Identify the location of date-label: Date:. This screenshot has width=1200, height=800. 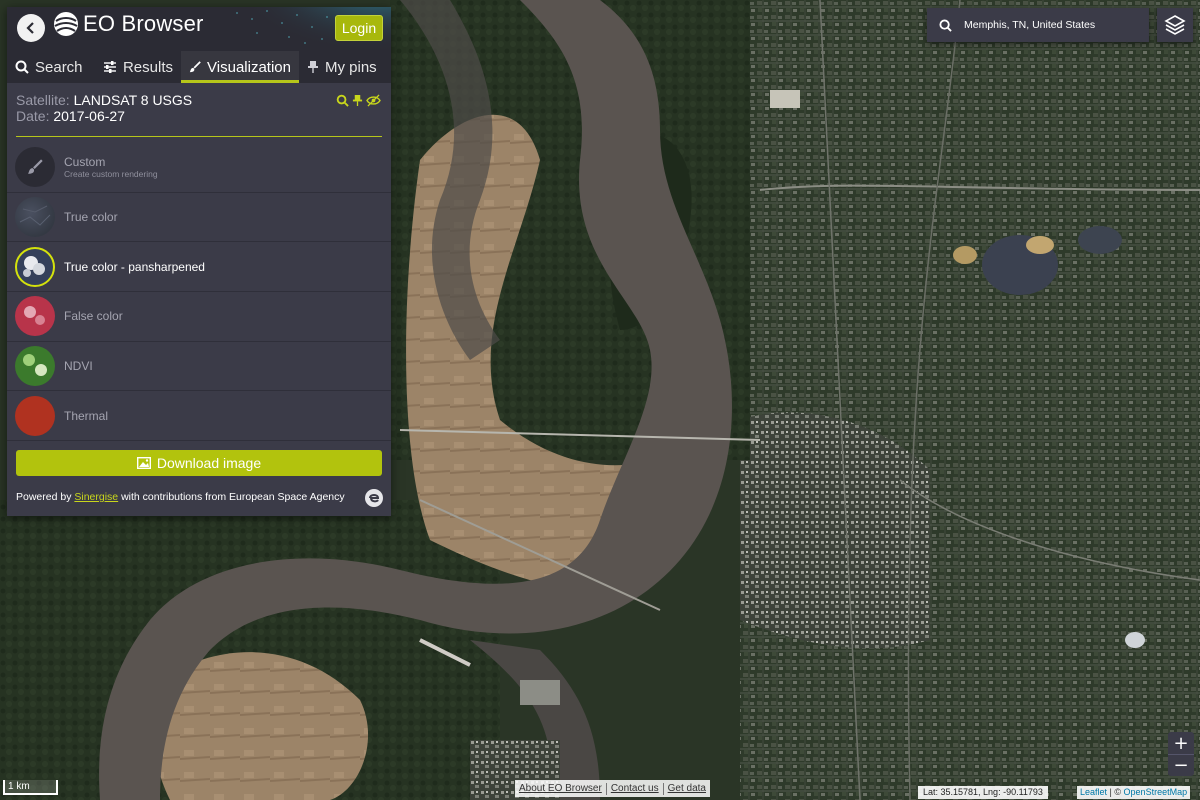
(33, 116).